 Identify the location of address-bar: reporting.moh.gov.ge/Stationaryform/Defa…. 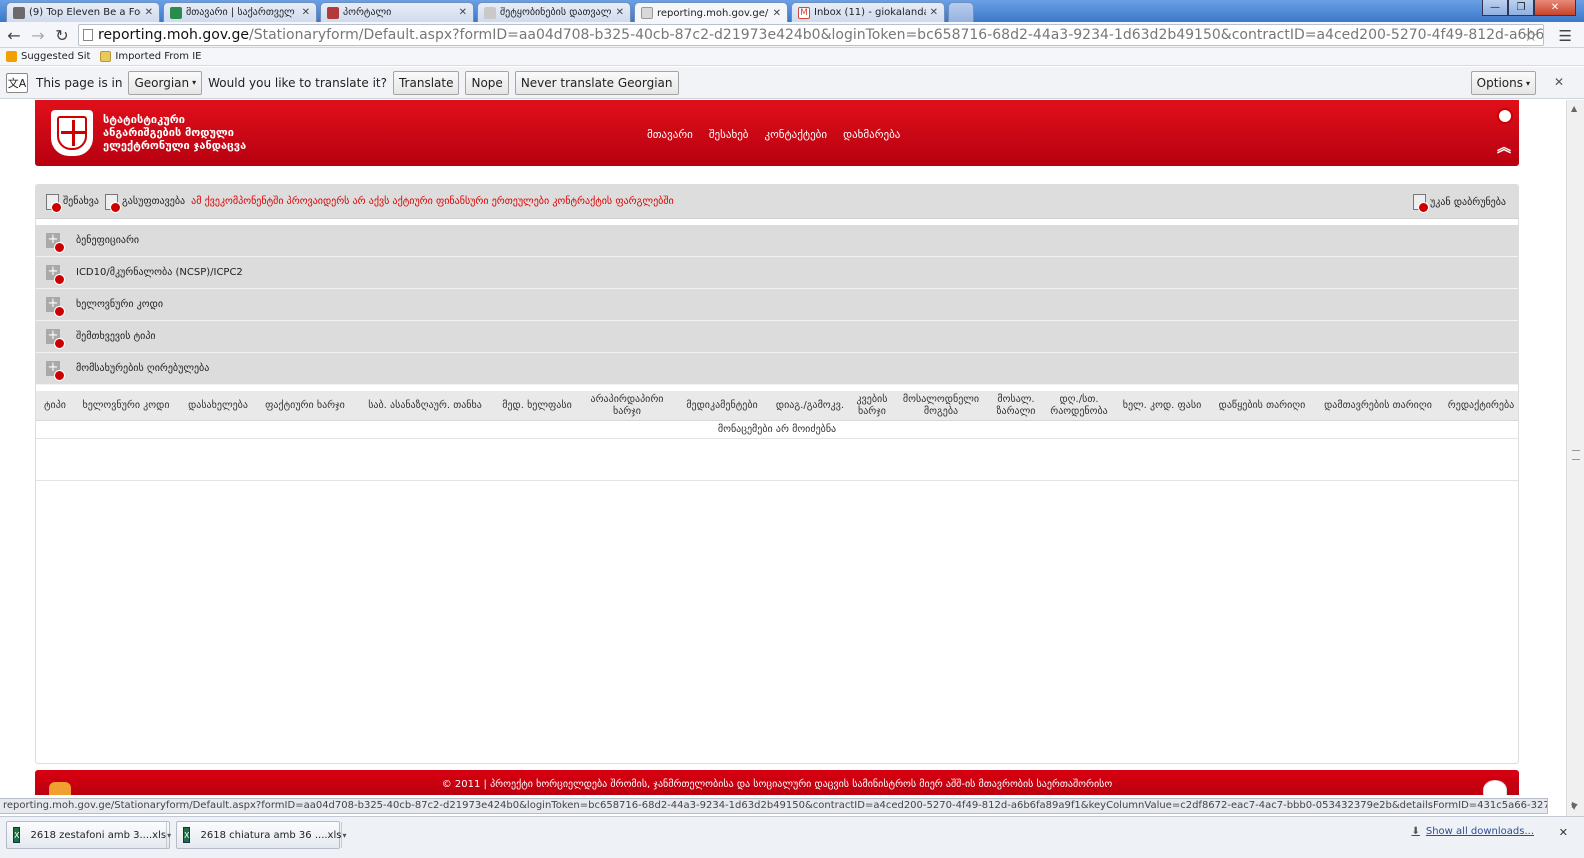
(811, 35).